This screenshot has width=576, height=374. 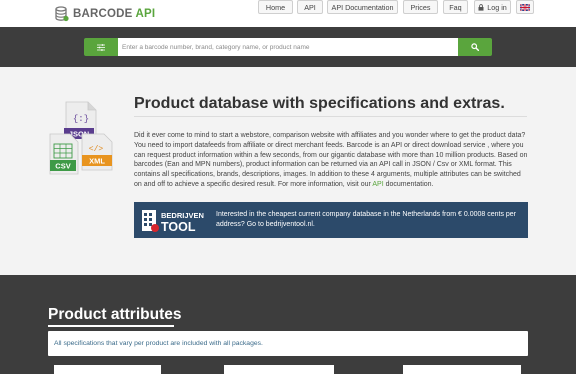 I want to click on nav-api-documentation-button: API Documentation, so click(x=362, y=7).